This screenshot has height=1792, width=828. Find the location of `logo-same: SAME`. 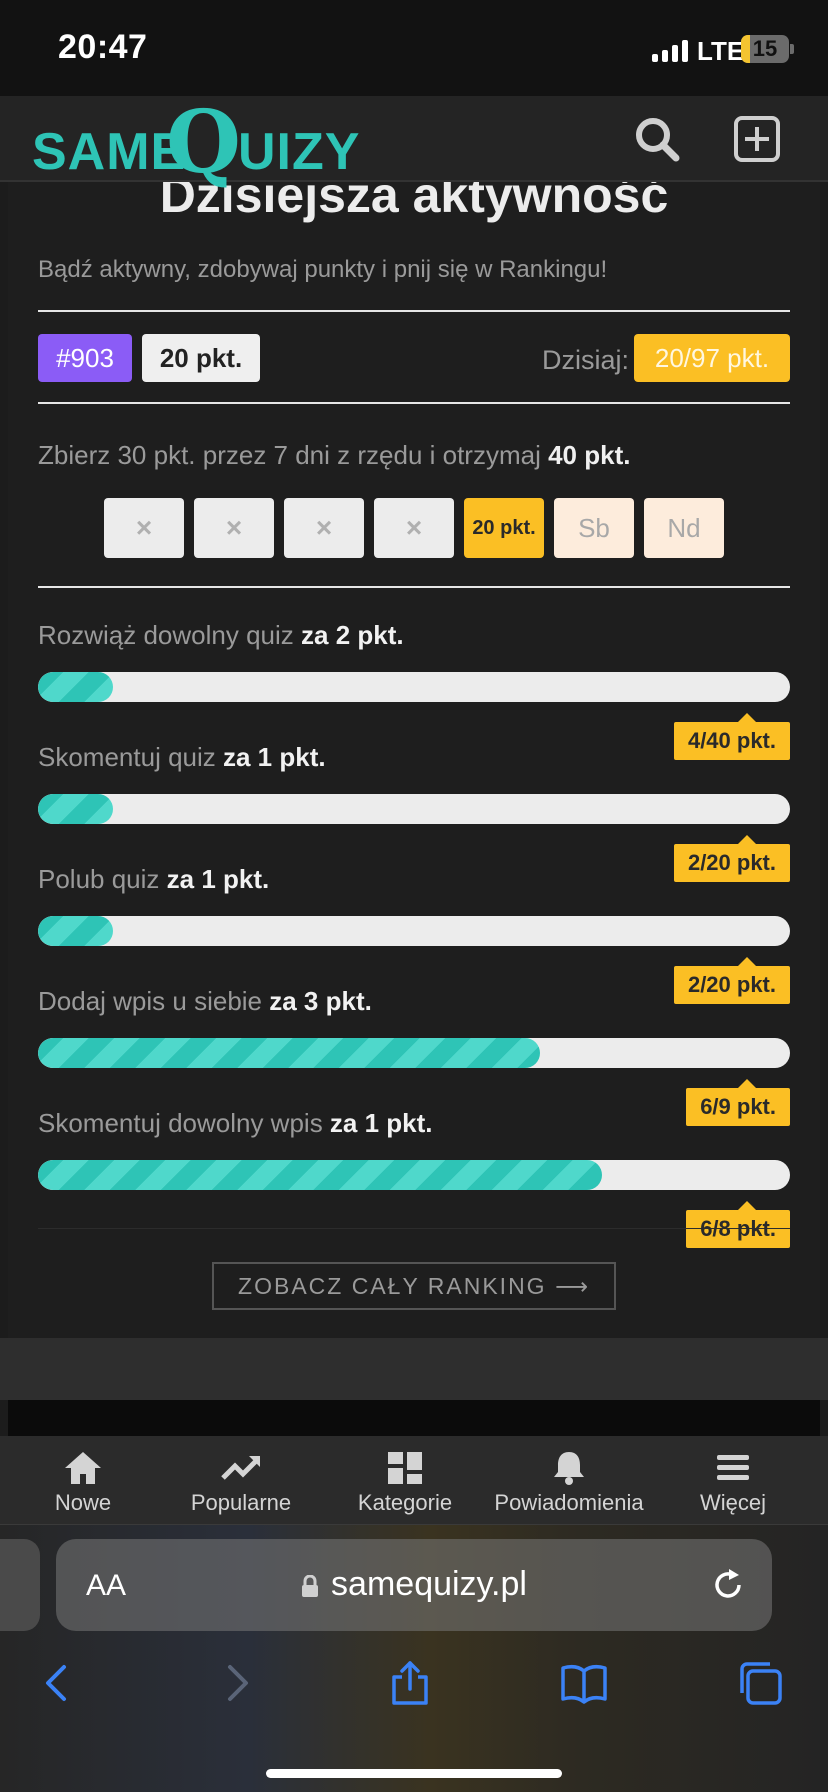

logo-same: SAME is located at coordinates (109, 152).